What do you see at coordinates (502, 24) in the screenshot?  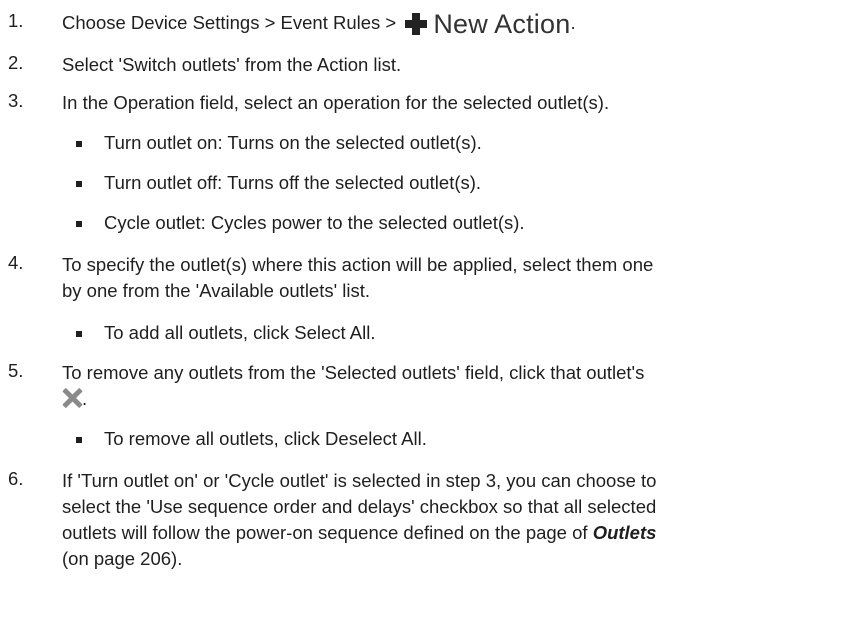 I see `new-action-label: New Action` at bounding box center [502, 24].